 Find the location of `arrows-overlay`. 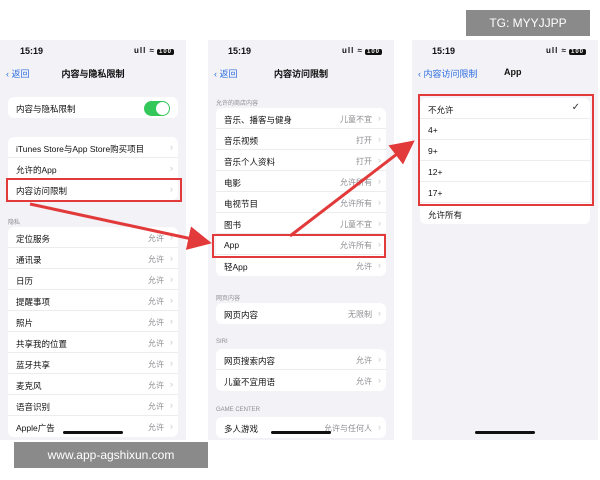

arrows-overlay is located at coordinates (222, 195).